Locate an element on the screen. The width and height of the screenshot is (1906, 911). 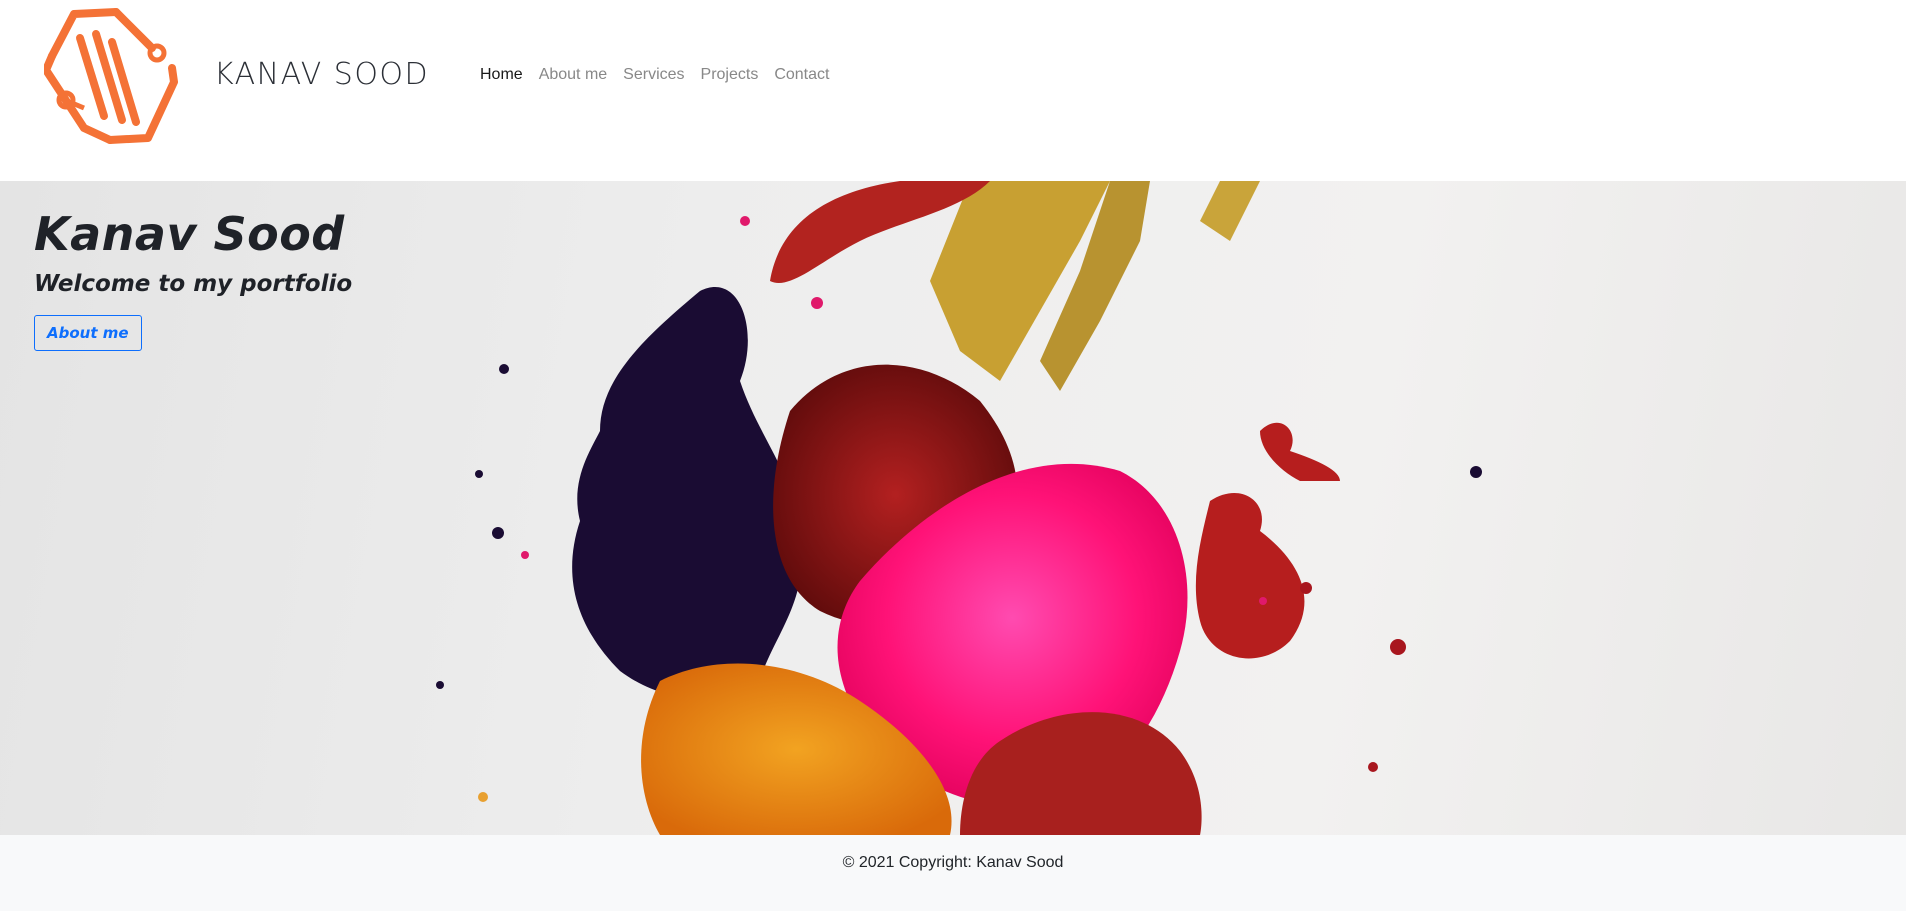
brand-name: KANAV SOOD is located at coordinates (321, 74).